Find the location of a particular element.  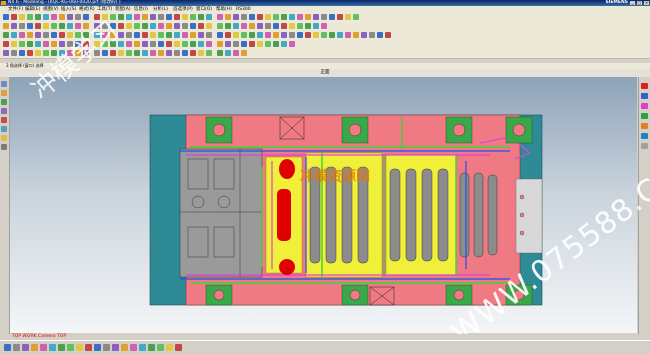

menu-format: 格式(R) is located at coordinates (87, 9).